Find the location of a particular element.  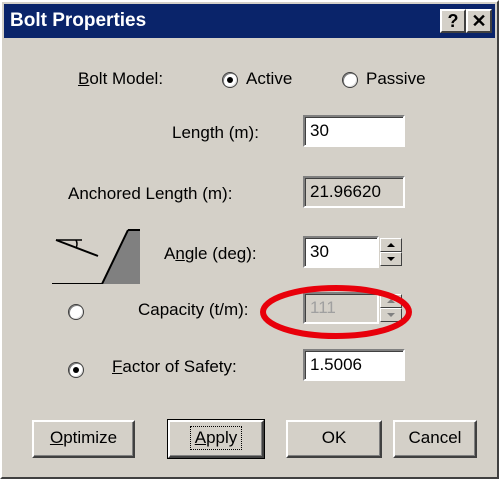

passive-radio is located at coordinates (350, 80).